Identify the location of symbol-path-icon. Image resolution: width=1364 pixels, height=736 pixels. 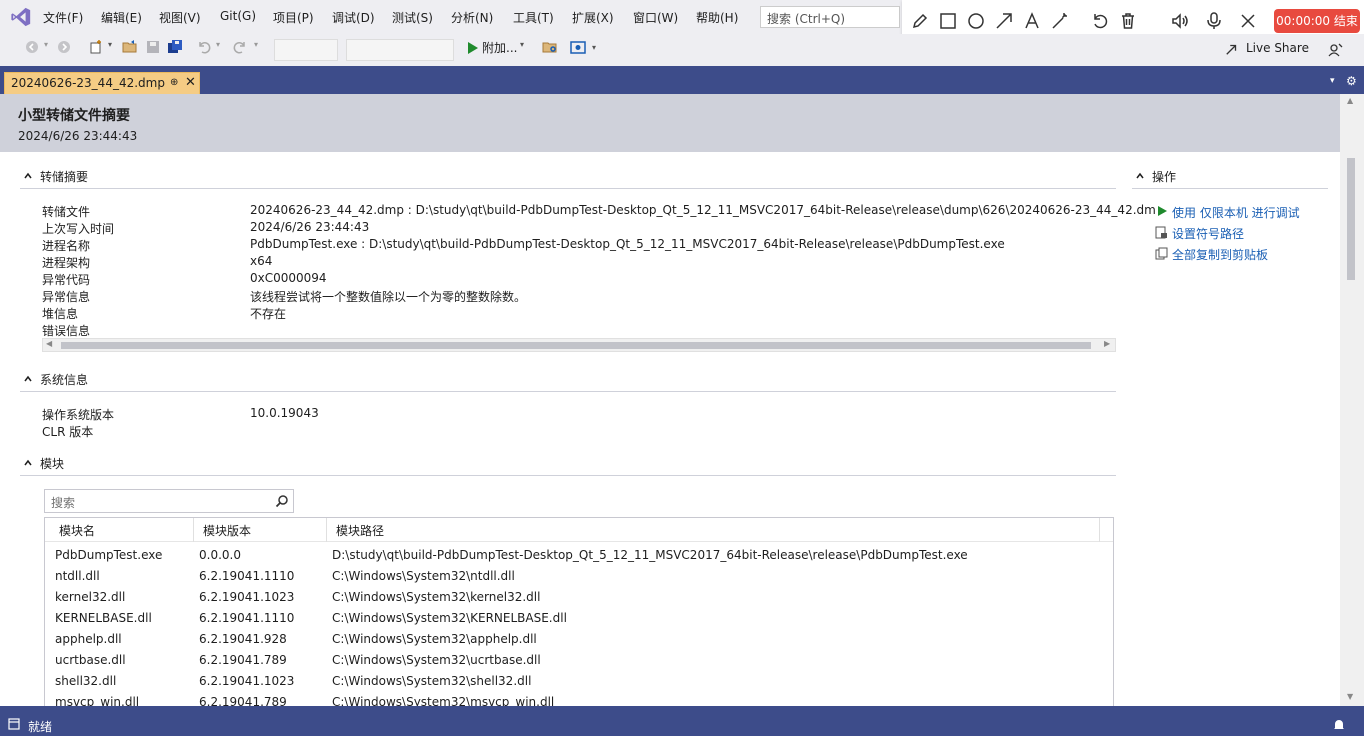
(1161, 232).